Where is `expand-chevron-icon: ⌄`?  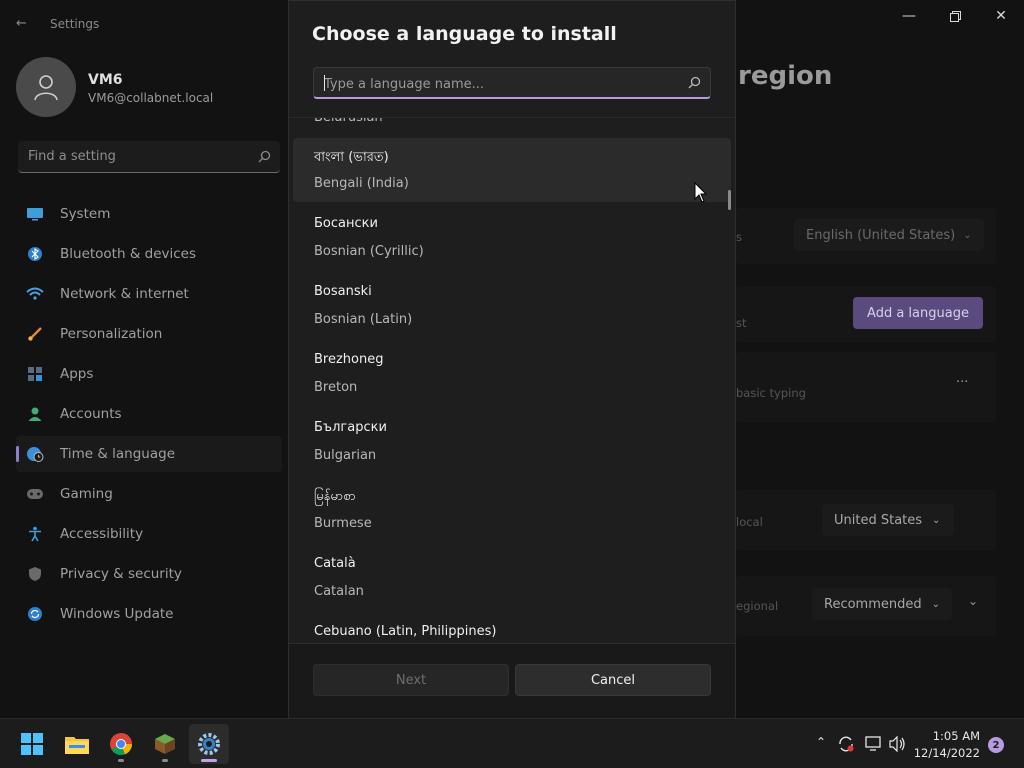
expand-chevron-icon: ⌄ is located at coordinates (973, 601).